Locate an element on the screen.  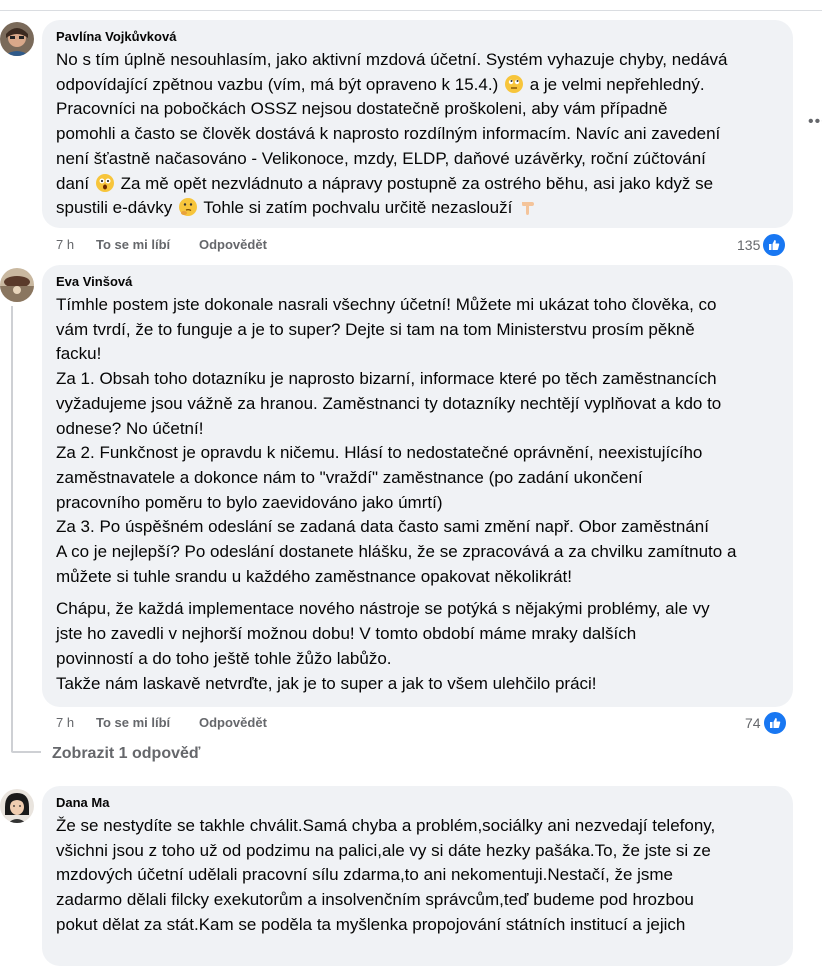
thinking-face-emoji-icon is located at coordinates (187, 207).